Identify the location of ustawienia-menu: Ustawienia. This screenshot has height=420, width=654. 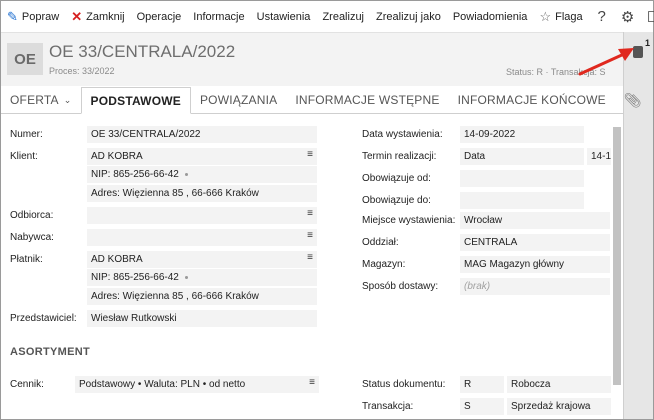
(284, 16).